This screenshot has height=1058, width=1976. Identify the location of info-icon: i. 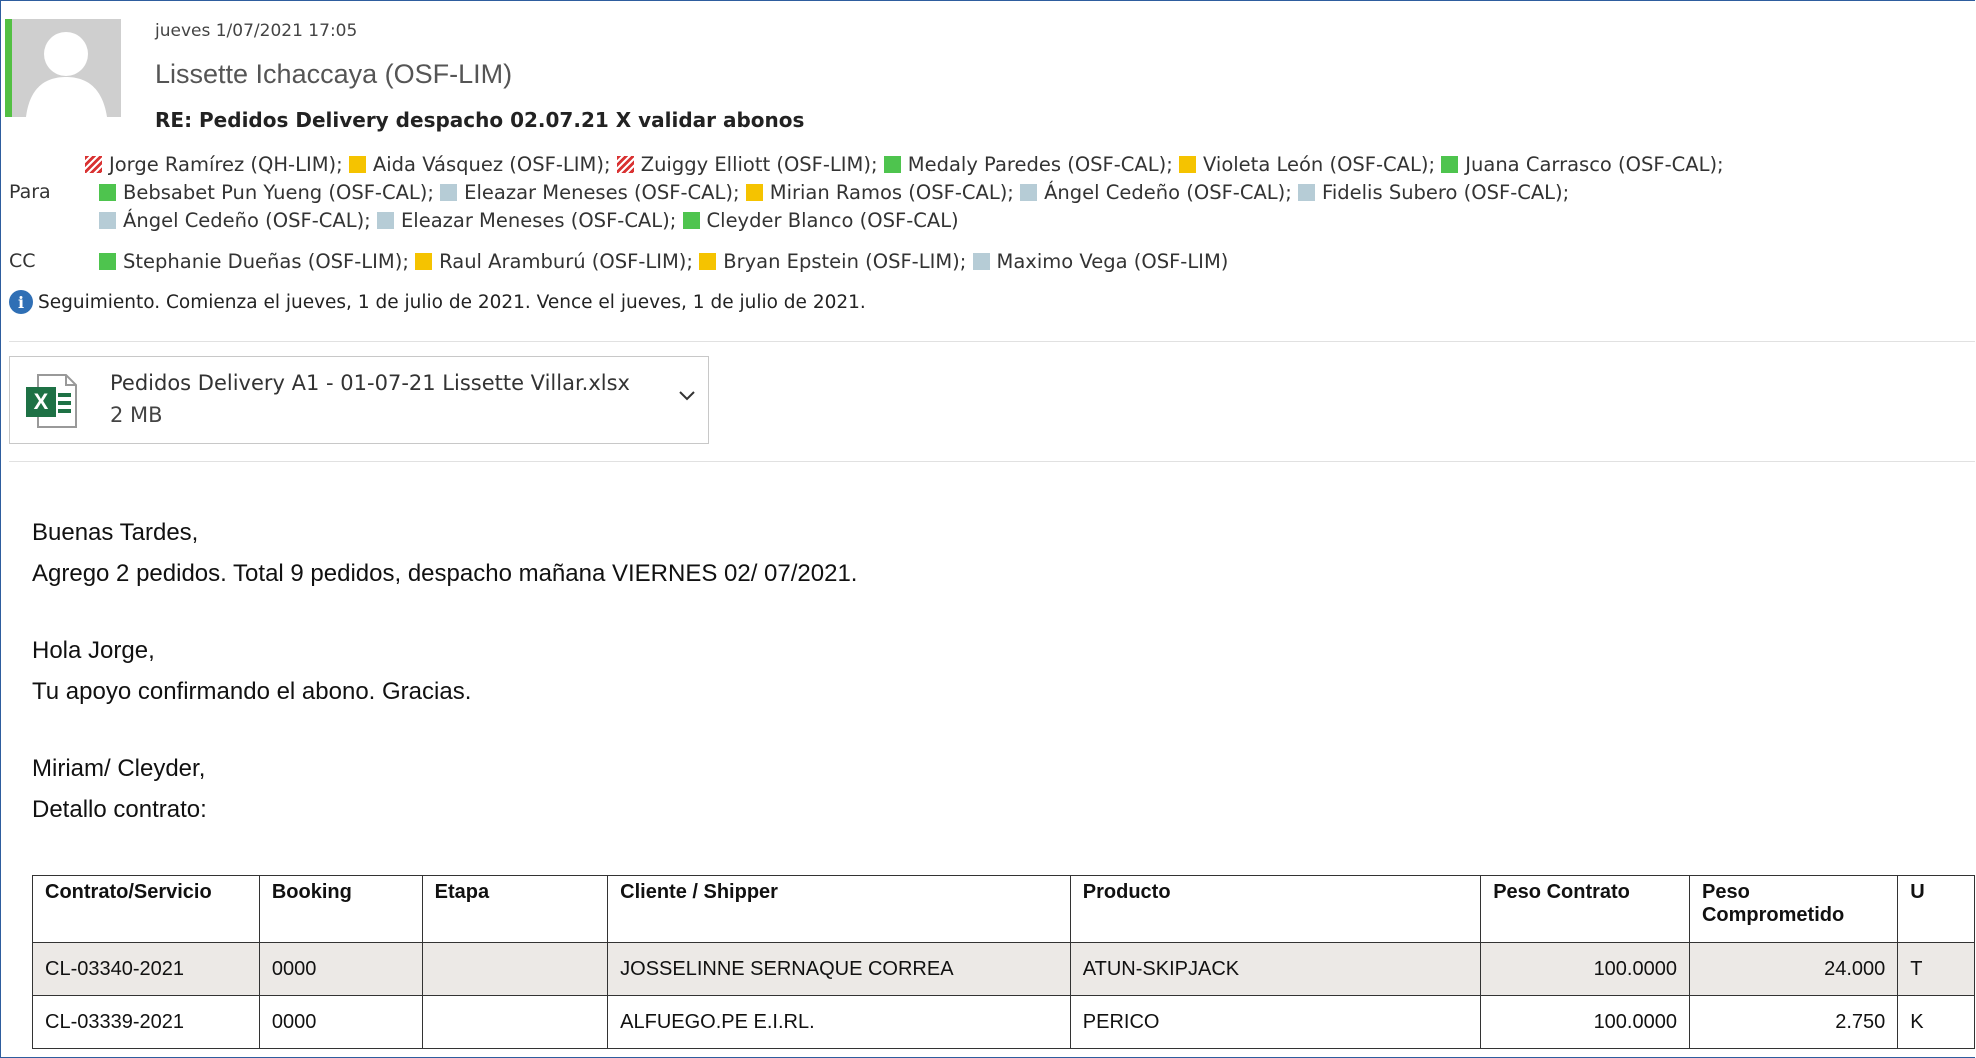
(21, 302).